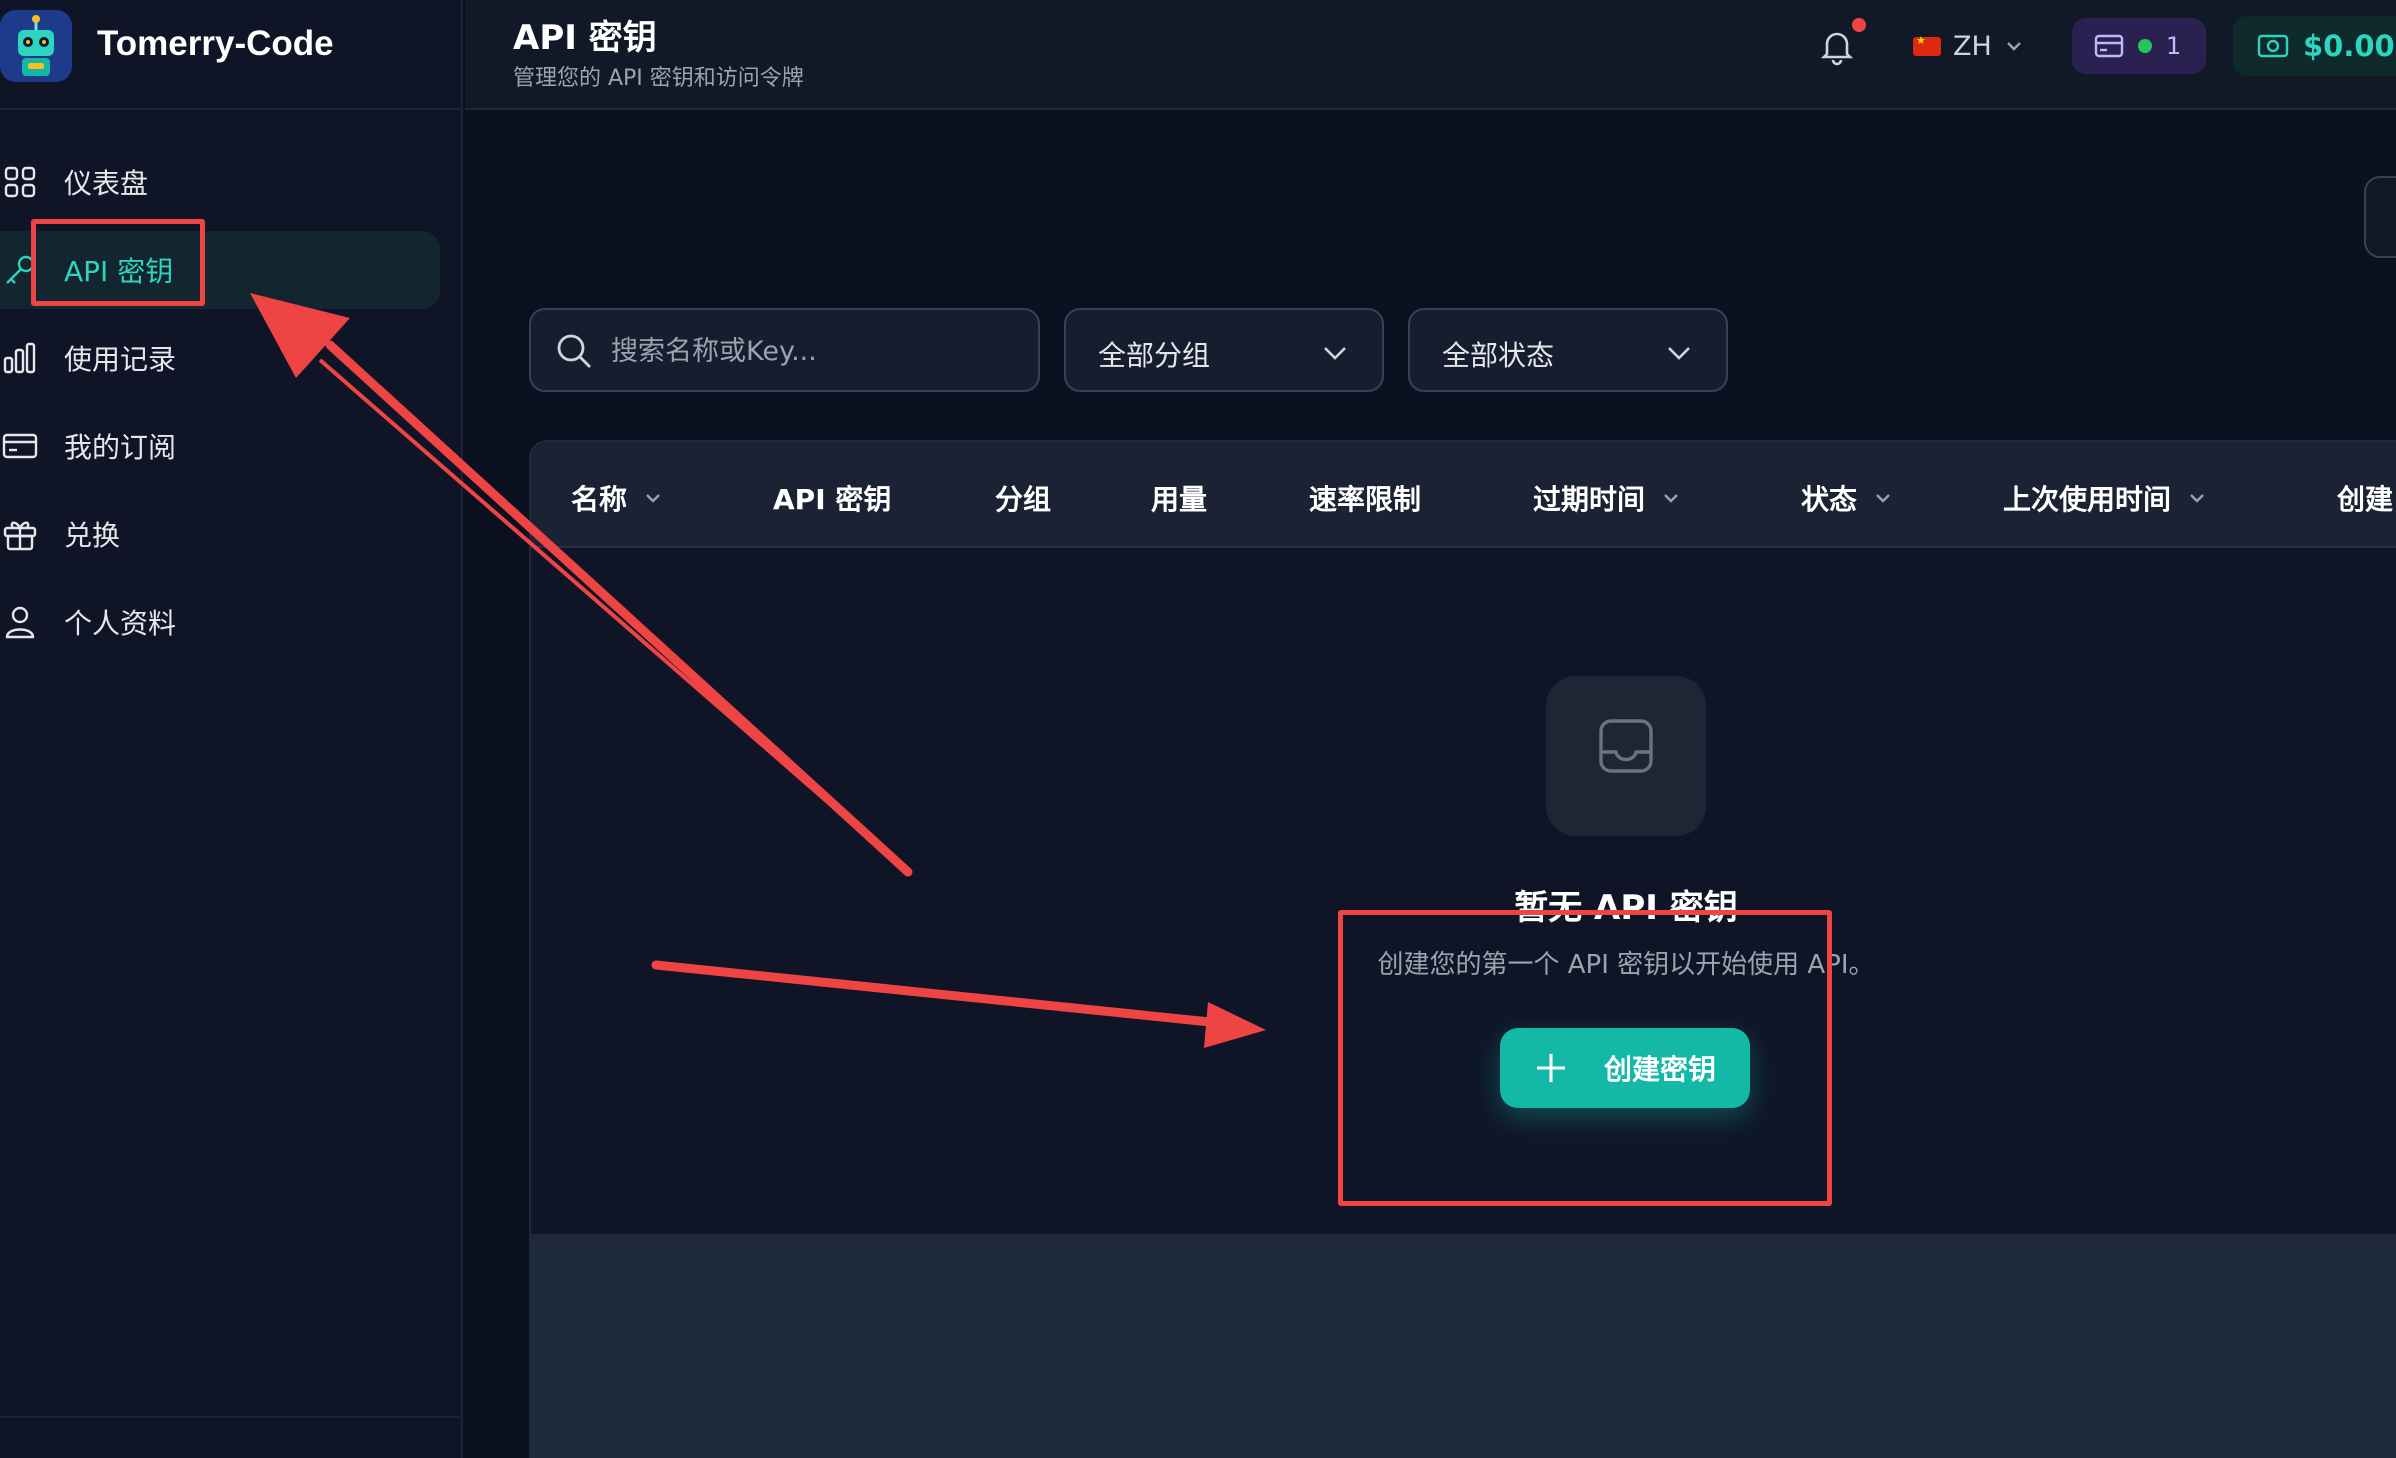 This screenshot has width=2396, height=1458. What do you see at coordinates (220, 534) in the screenshot?
I see `sidebar-item-redeem: 兑换` at bounding box center [220, 534].